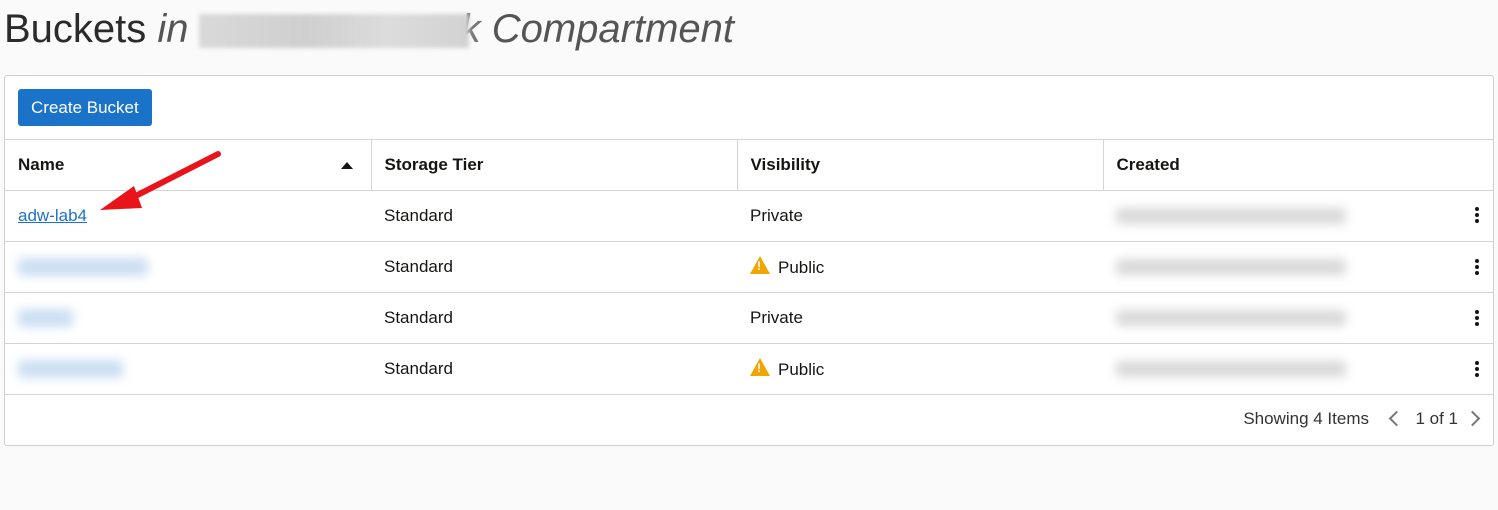  I want to click on page-title-main: Buckets, so click(75, 29).